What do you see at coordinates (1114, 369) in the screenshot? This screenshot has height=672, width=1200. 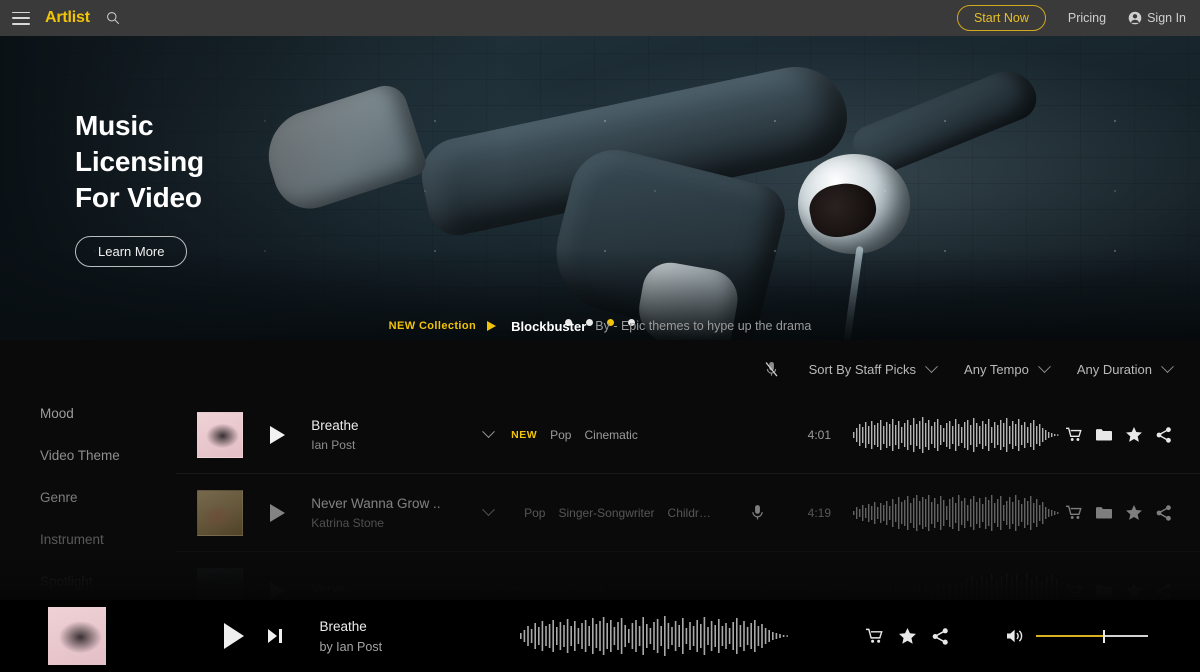 I see `duration-label: Any Duration` at bounding box center [1114, 369].